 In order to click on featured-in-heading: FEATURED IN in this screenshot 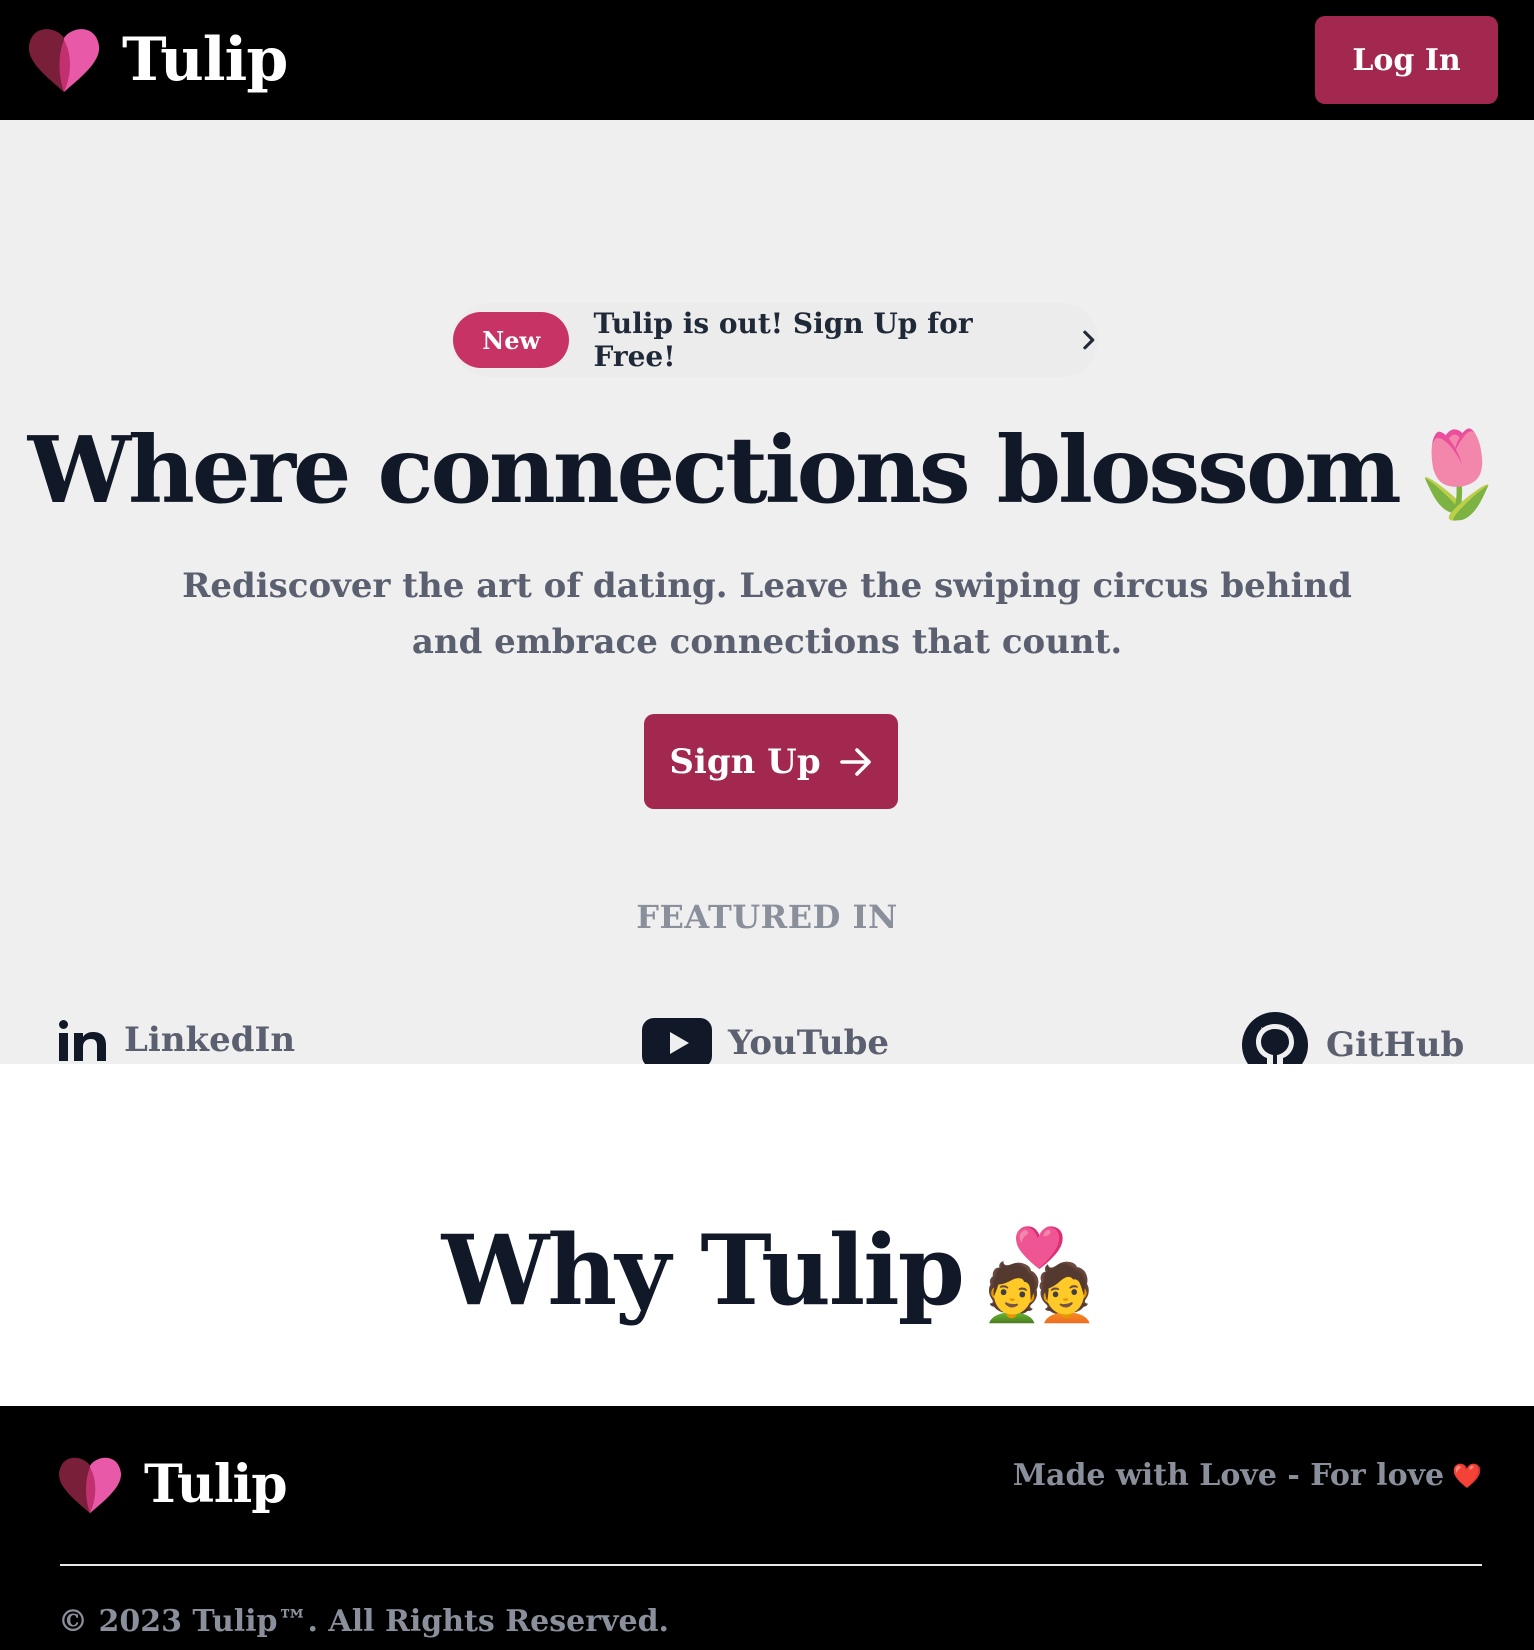, I will do `click(767, 917)`.